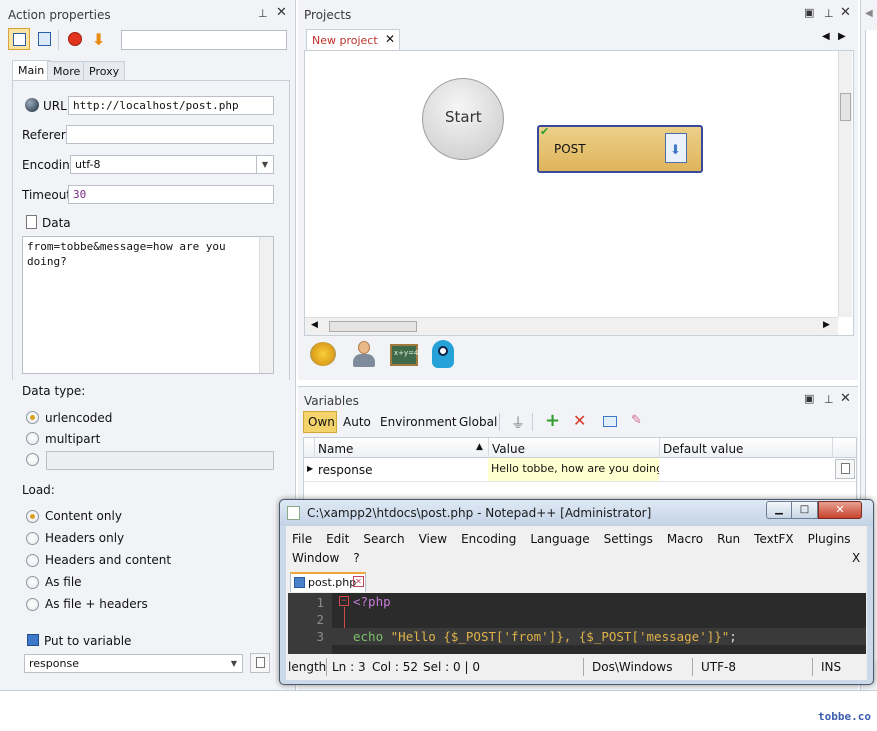 This screenshot has width=877, height=731. What do you see at coordinates (204, 40) in the screenshot?
I see `action-name-field` at bounding box center [204, 40].